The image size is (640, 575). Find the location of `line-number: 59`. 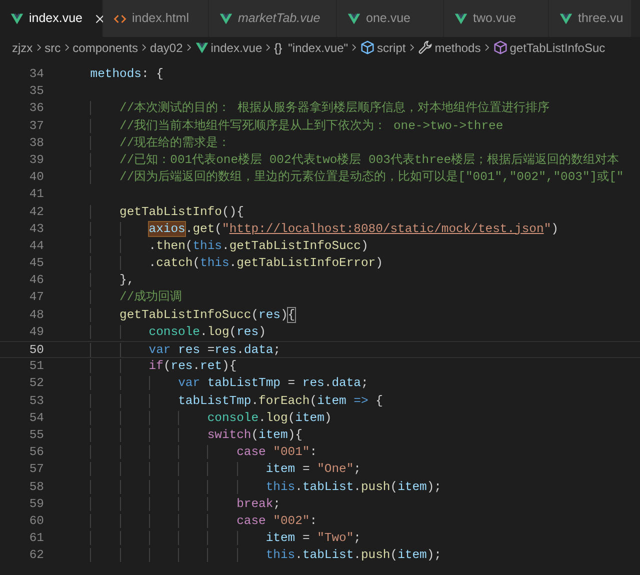

line-number: 59 is located at coordinates (36, 504).